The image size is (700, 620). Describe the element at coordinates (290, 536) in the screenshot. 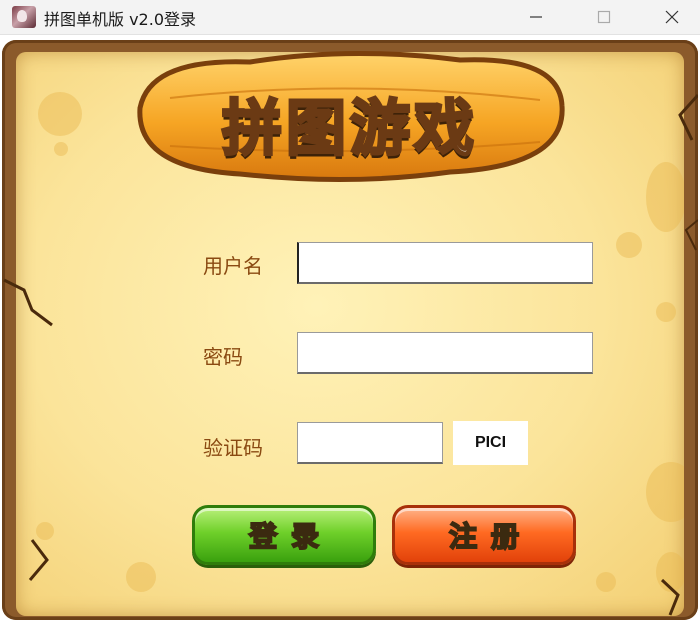

I see `login-button-label: 登录` at that location.